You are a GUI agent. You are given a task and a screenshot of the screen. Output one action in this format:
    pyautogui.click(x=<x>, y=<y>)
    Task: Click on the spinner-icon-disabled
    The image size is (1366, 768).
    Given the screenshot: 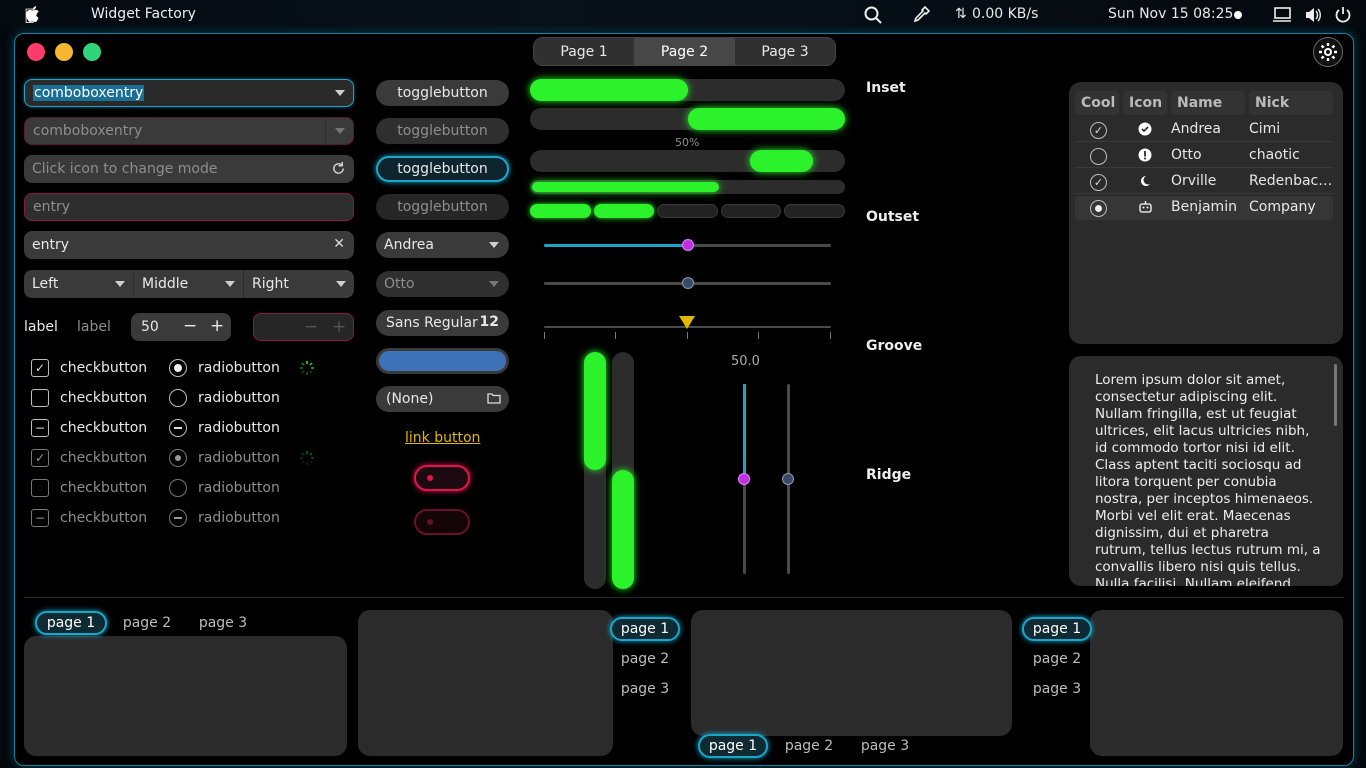 What is the action you would take?
    pyautogui.click(x=307, y=460)
    